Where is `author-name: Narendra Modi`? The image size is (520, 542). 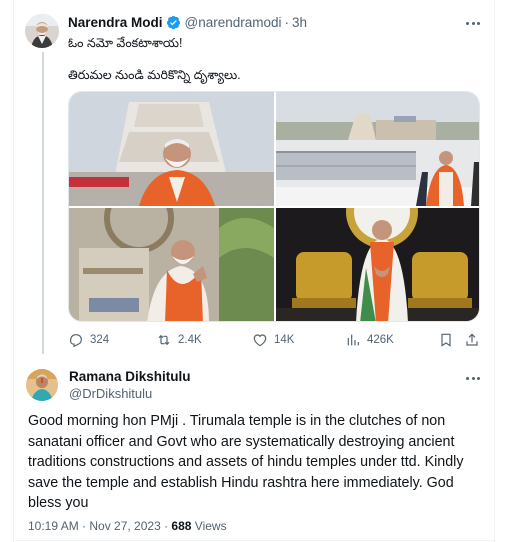
author-name: Narendra Modi is located at coordinates (115, 22).